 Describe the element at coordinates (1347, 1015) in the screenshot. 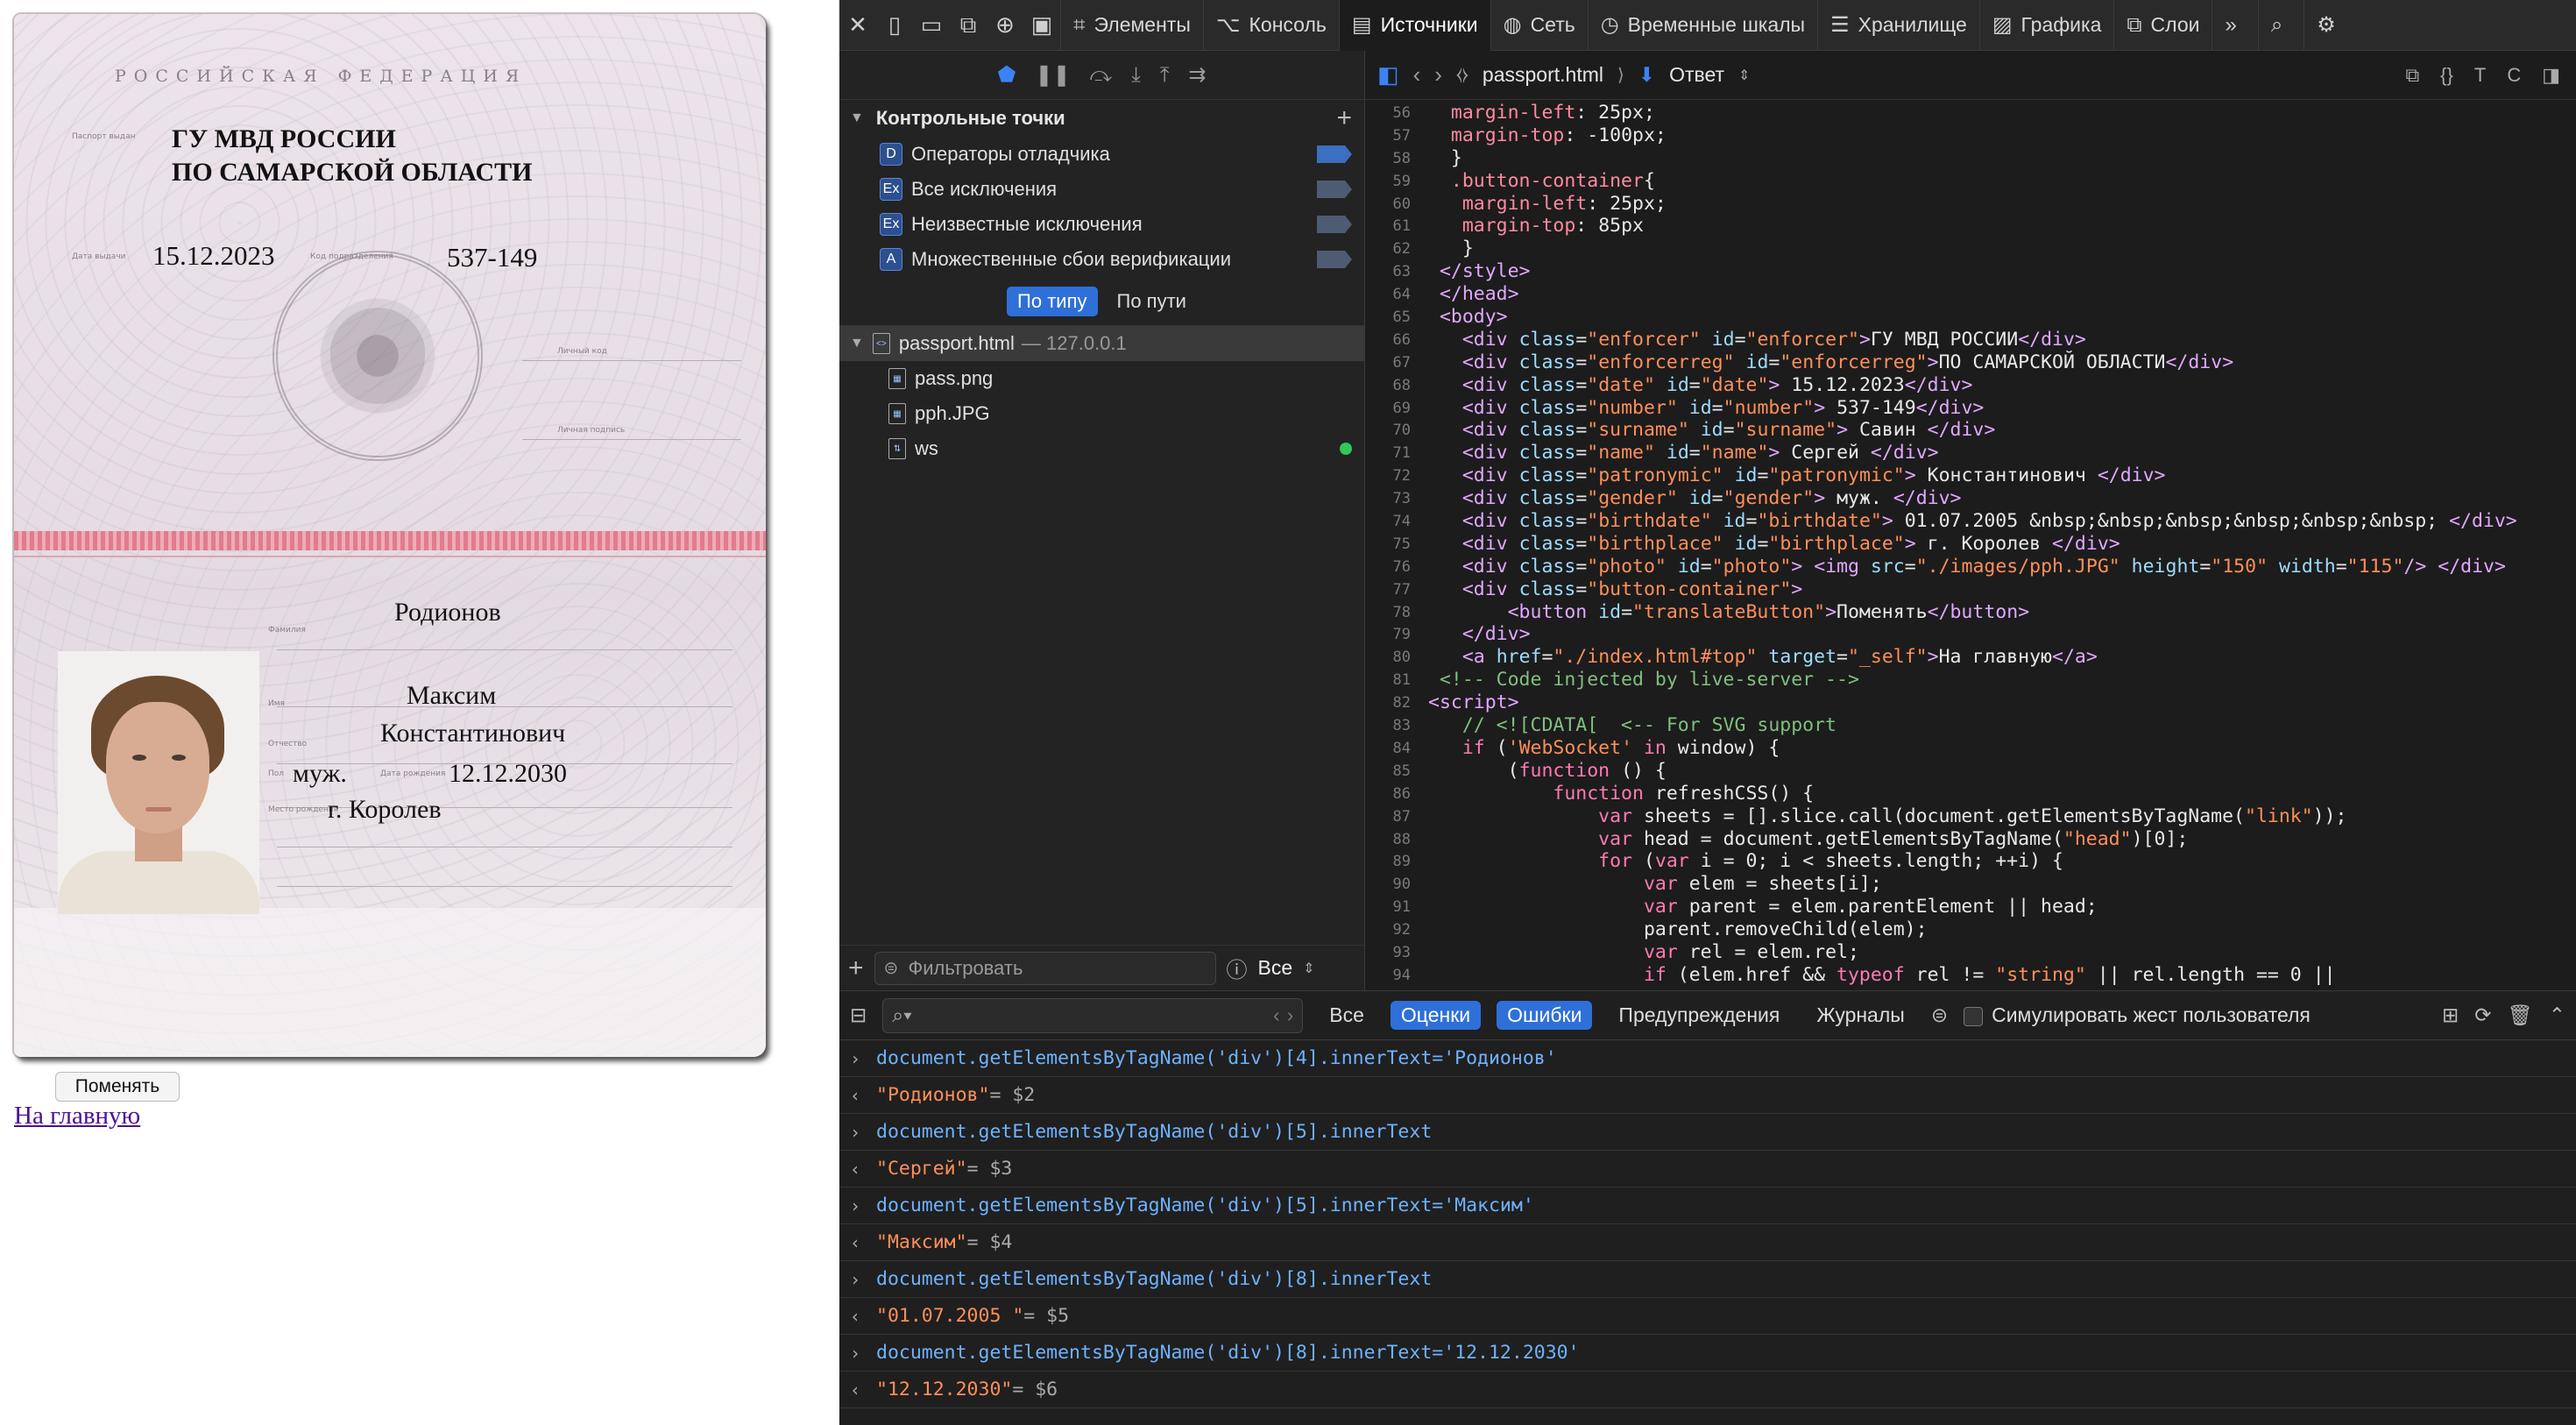

I see `filter-all-button: Все` at that location.